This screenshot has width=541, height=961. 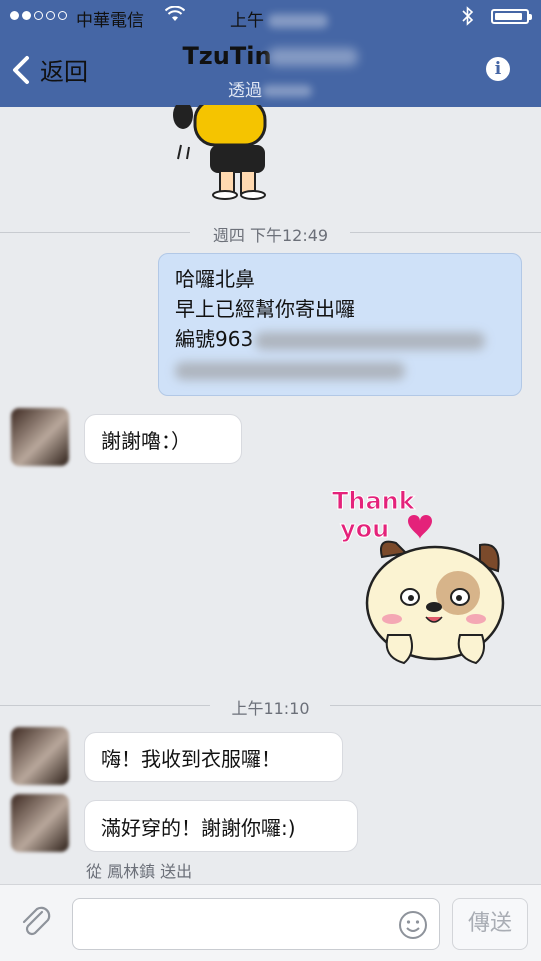 What do you see at coordinates (36, 922) in the screenshot?
I see `paperclip-icon` at bounding box center [36, 922].